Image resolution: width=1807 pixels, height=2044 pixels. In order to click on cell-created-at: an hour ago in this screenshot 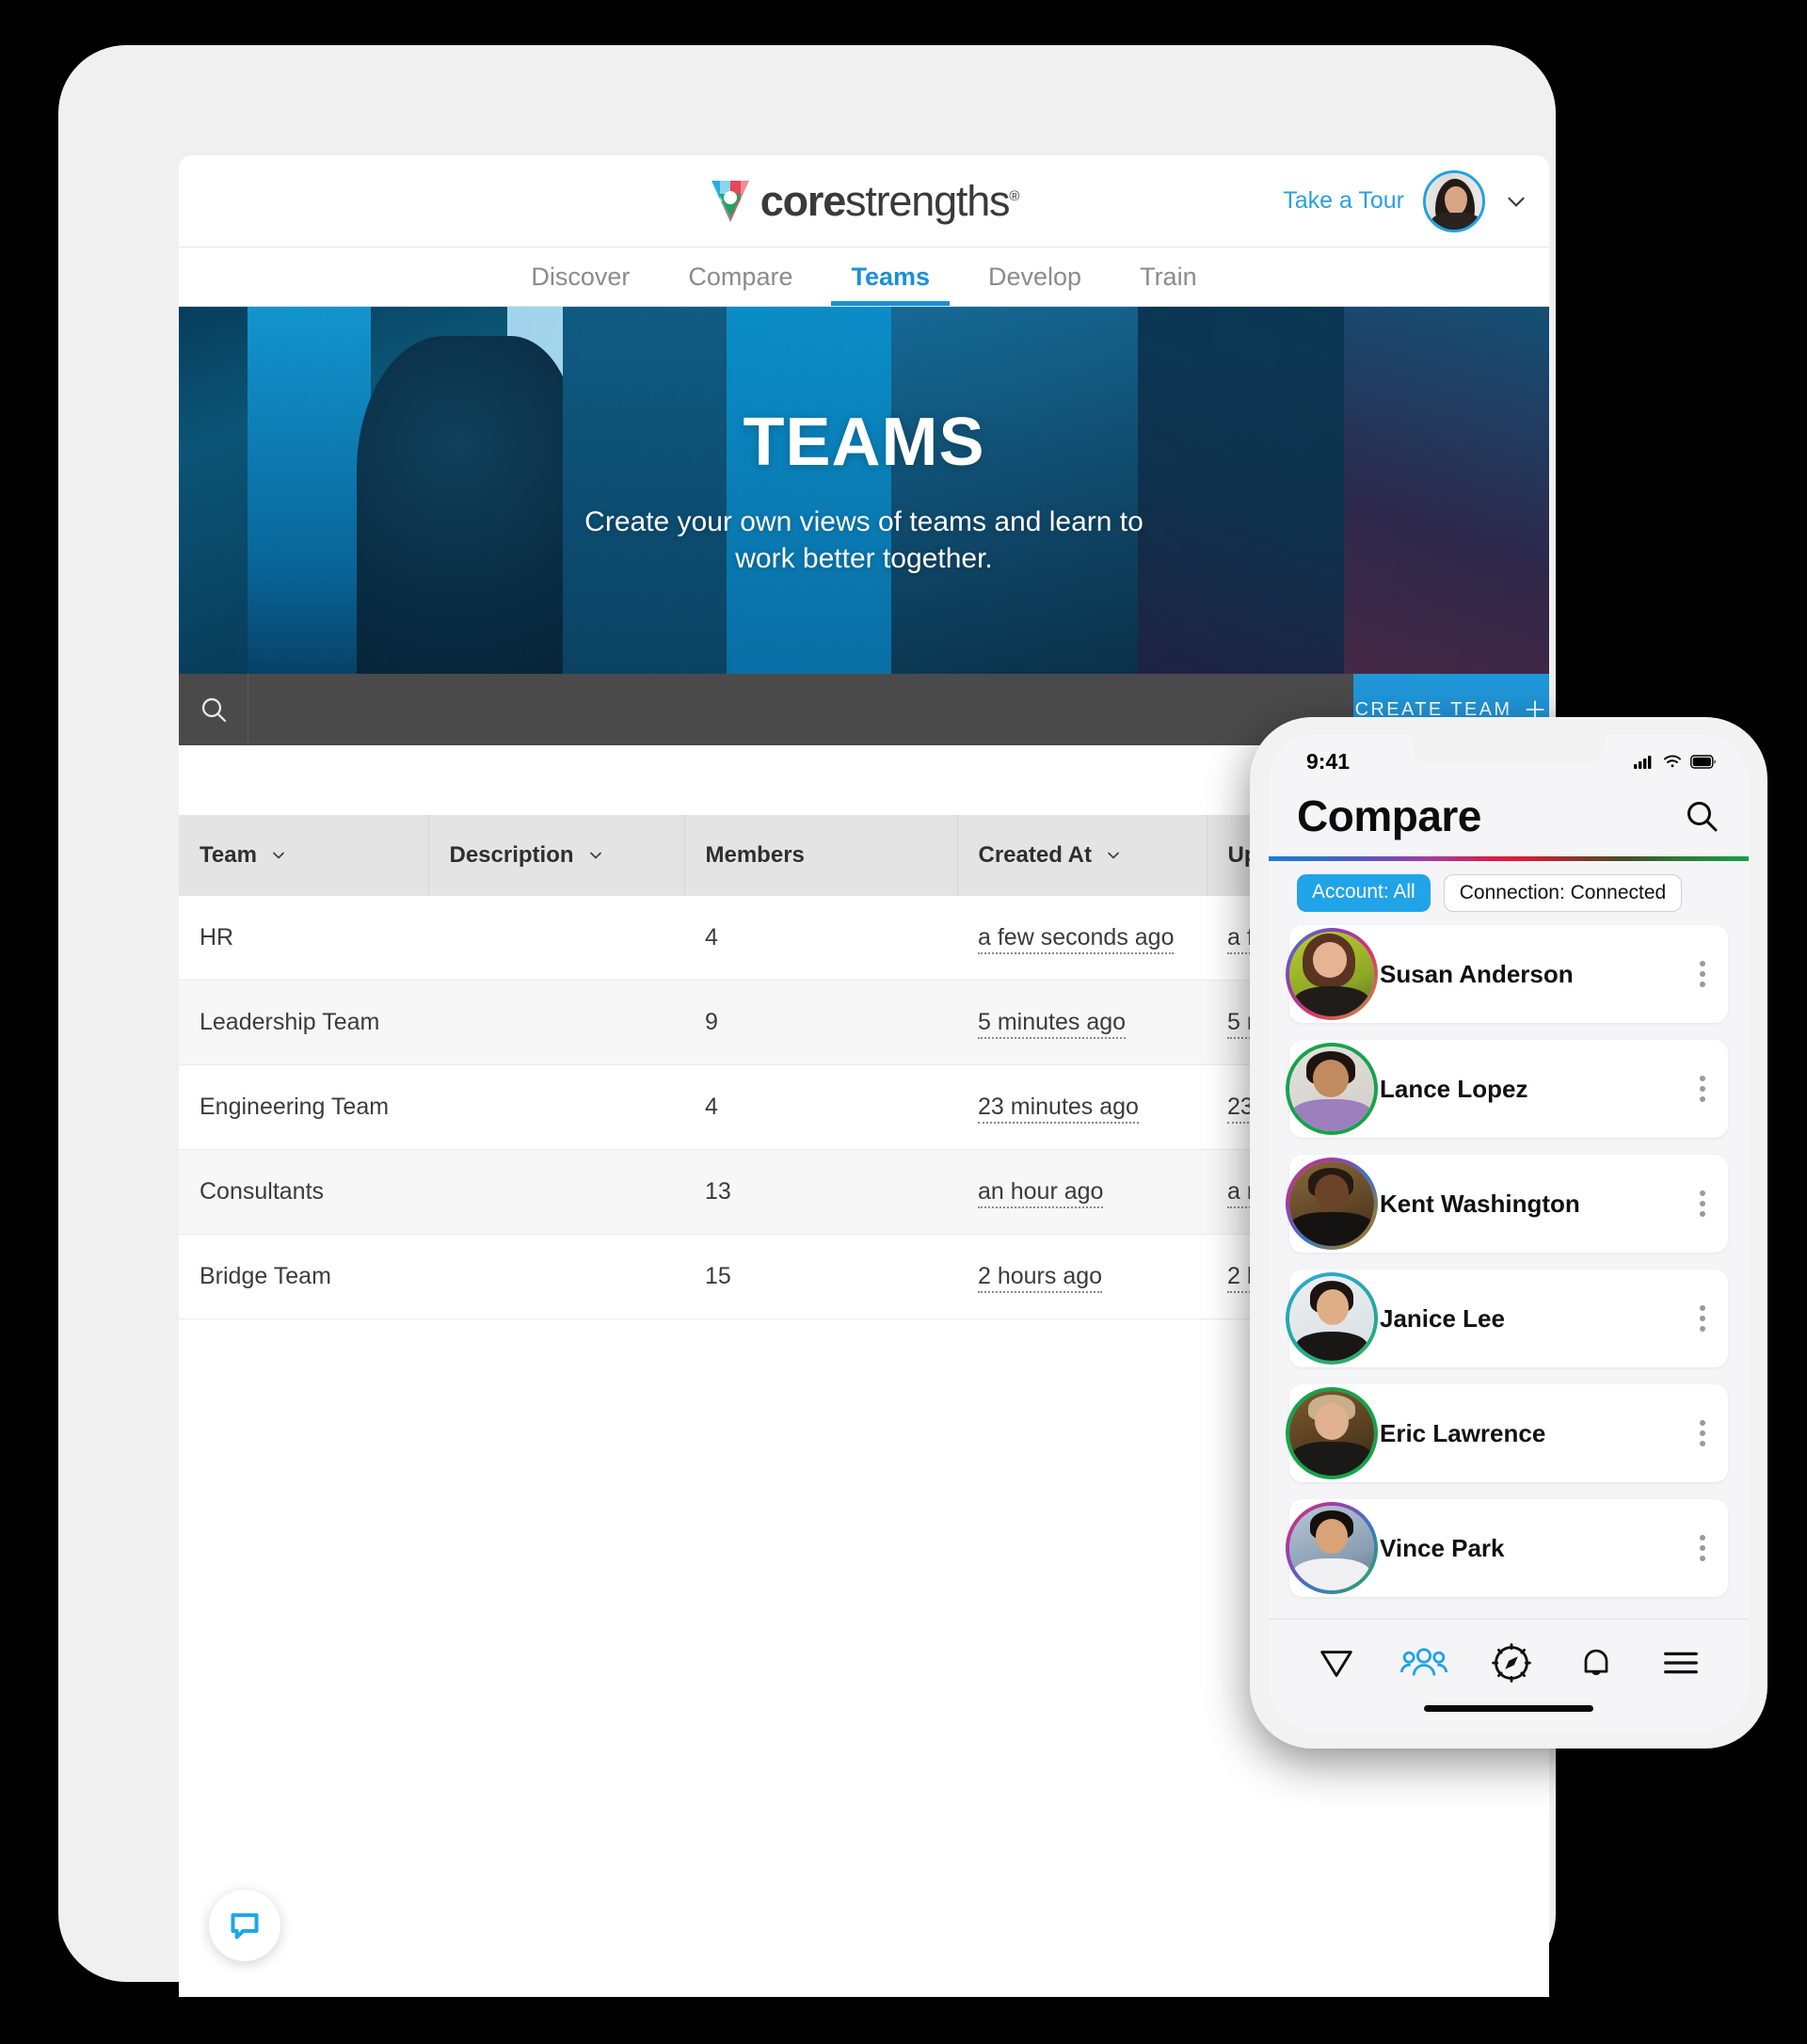, I will do `click(1082, 1192)`.